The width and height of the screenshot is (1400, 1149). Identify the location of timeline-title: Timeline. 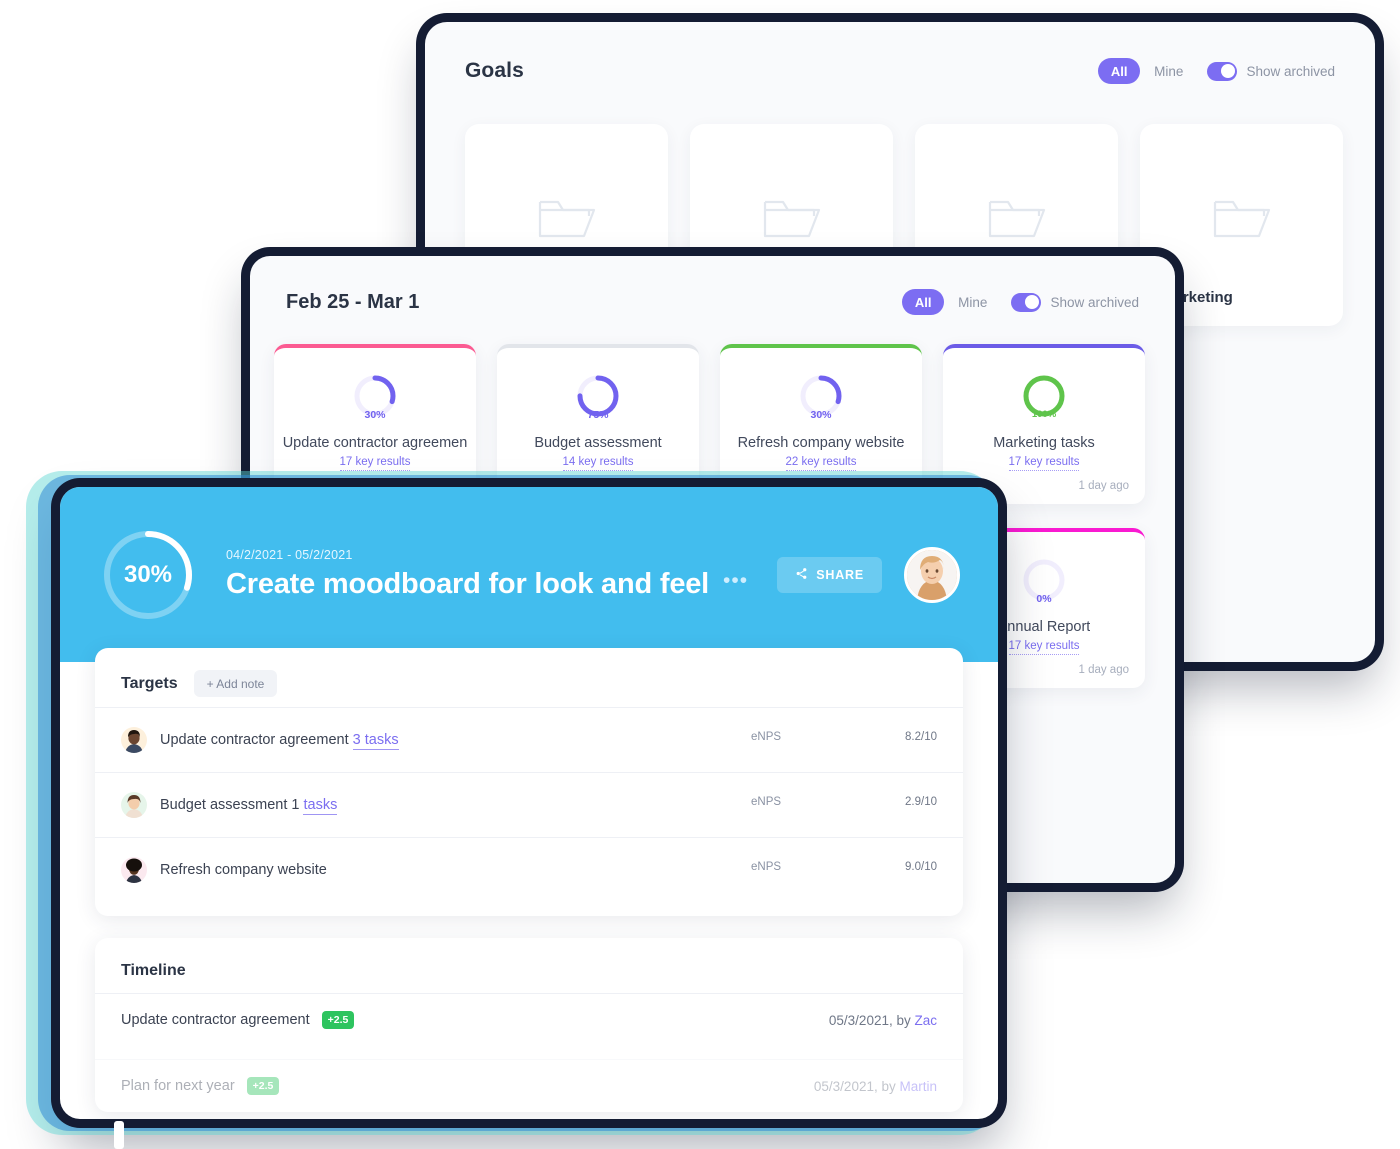
(153, 970).